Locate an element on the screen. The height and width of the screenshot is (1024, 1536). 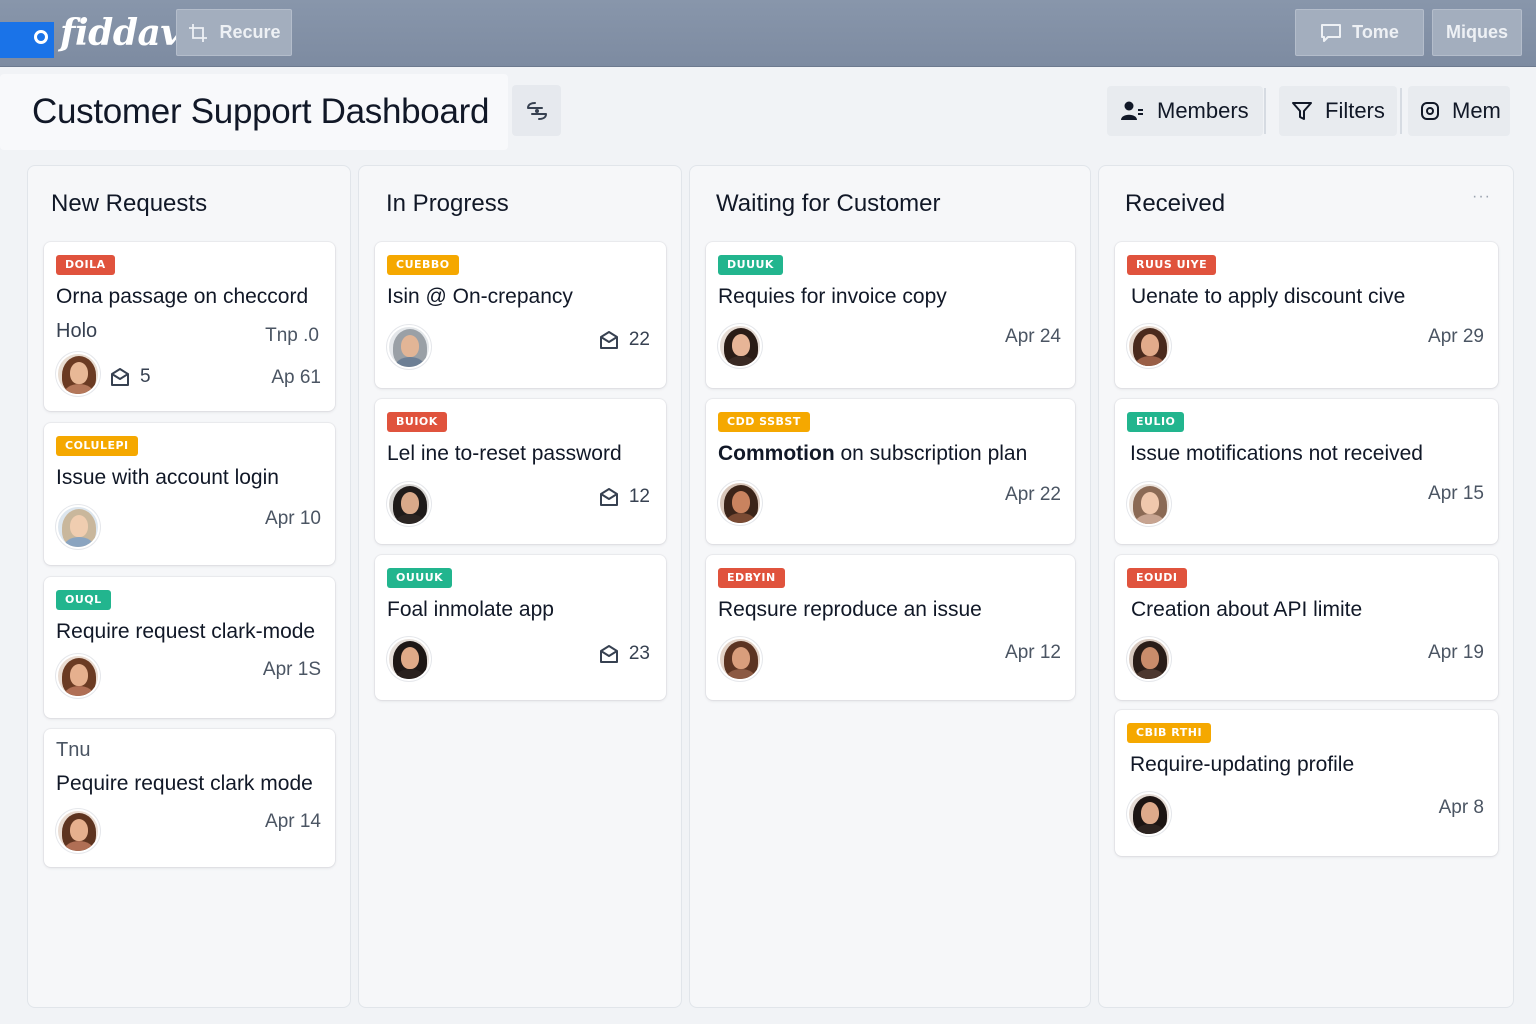
tome-button: Tome is located at coordinates (1359, 32).